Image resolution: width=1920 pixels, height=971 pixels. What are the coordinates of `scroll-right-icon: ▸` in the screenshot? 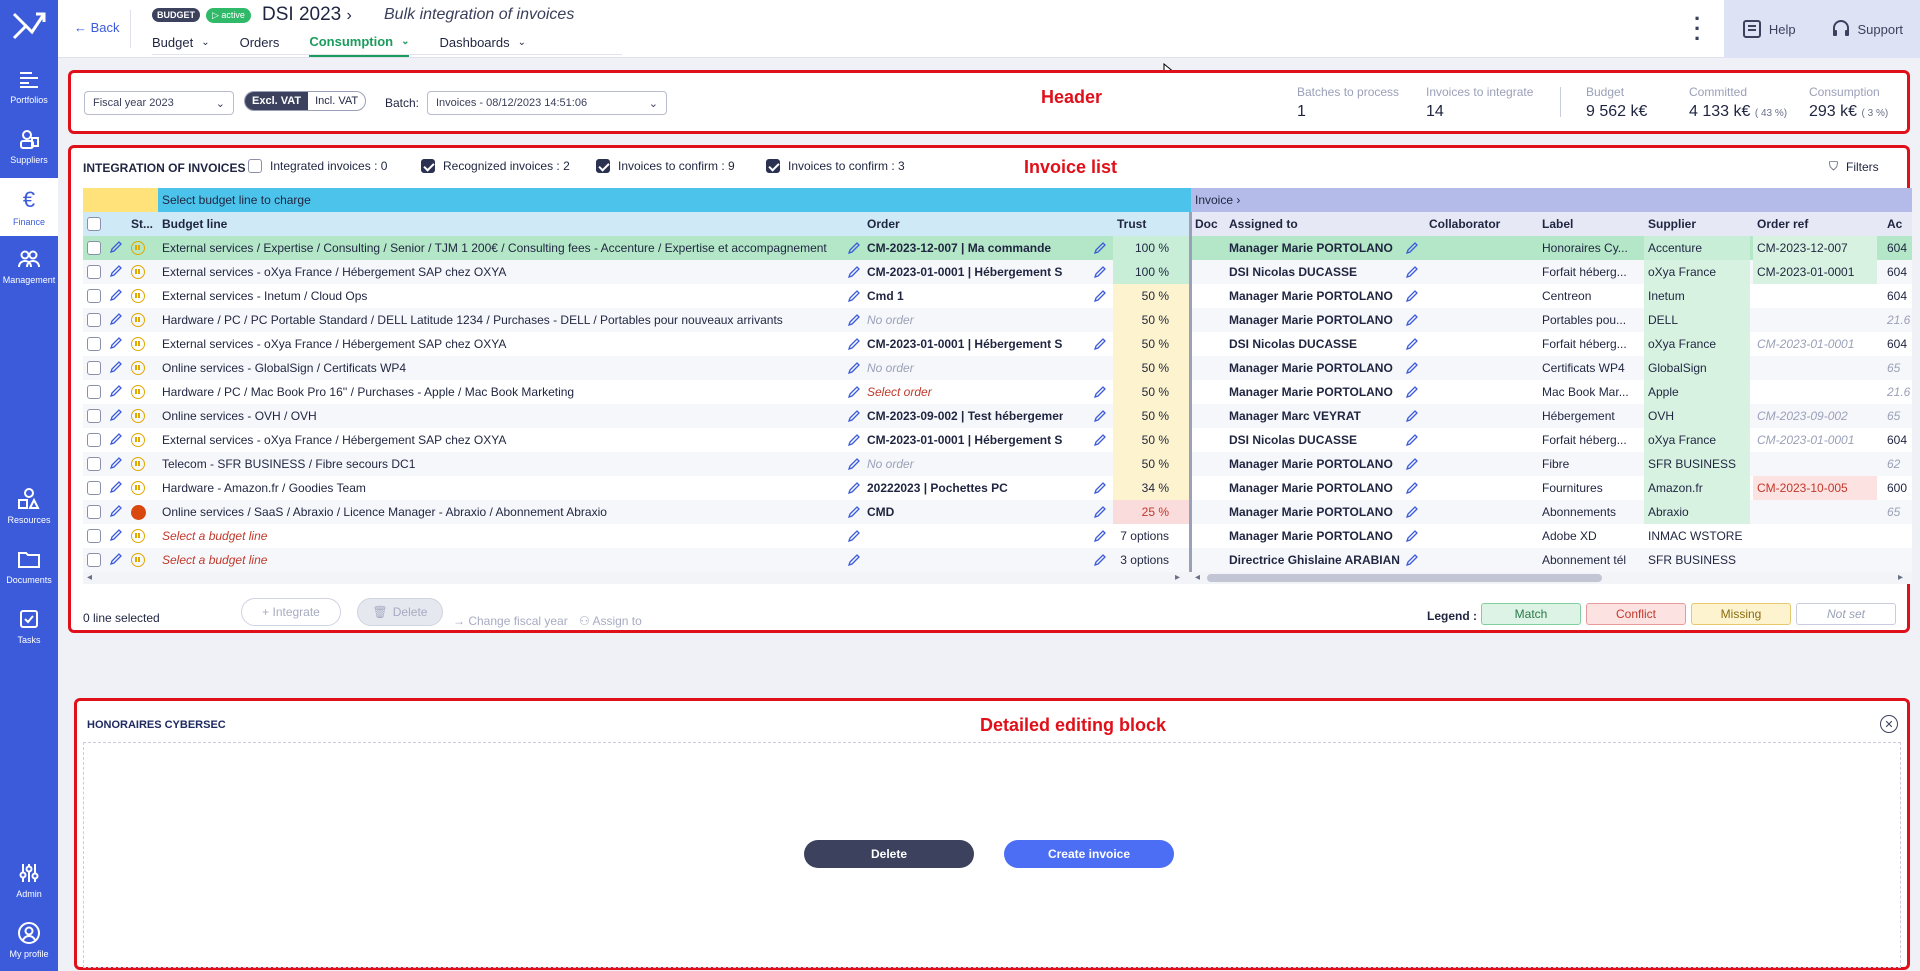 It's located at (1900, 577).